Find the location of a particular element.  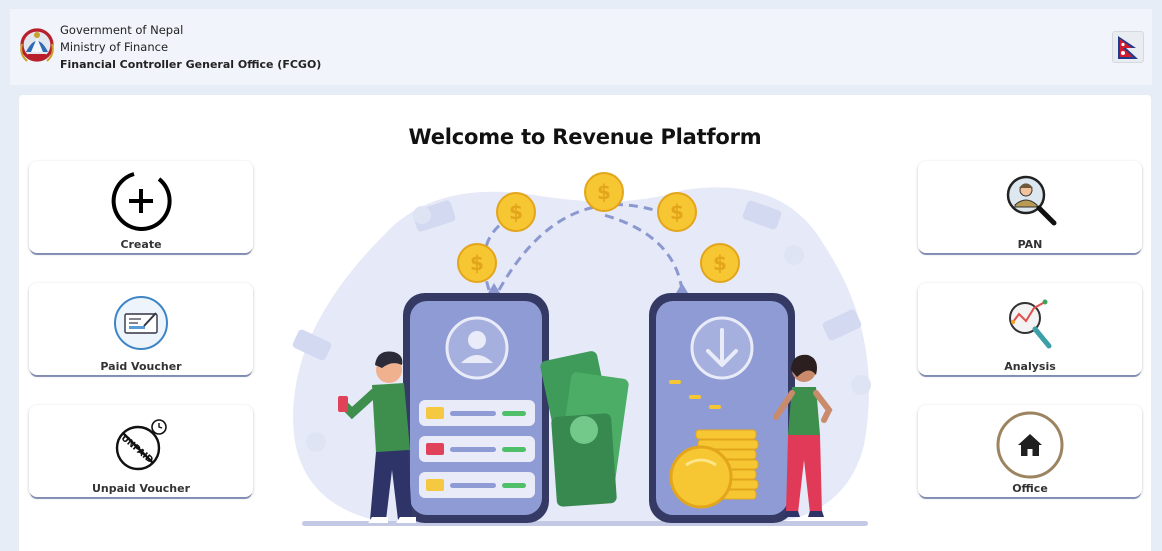

office-label: Office is located at coordinates (1030, 488).